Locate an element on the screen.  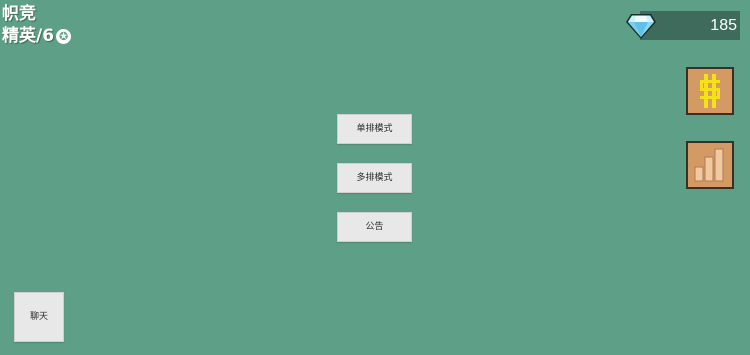
multi-mode-button: 多排模式 is located at coordinates (374, 178).